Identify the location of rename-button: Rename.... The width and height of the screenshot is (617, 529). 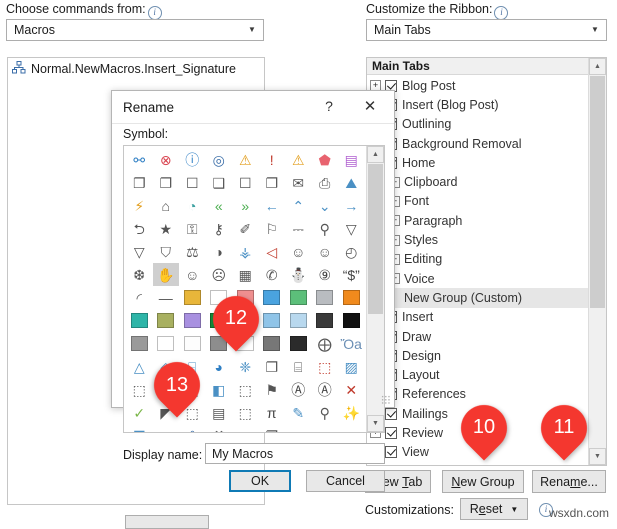
(569, 481).